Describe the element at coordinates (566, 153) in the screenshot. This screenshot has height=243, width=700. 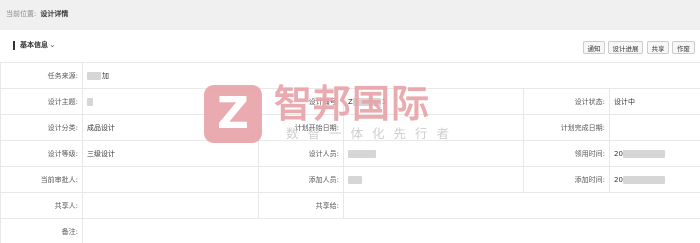
I see `receive-time-label: 领用时间:` at that location.